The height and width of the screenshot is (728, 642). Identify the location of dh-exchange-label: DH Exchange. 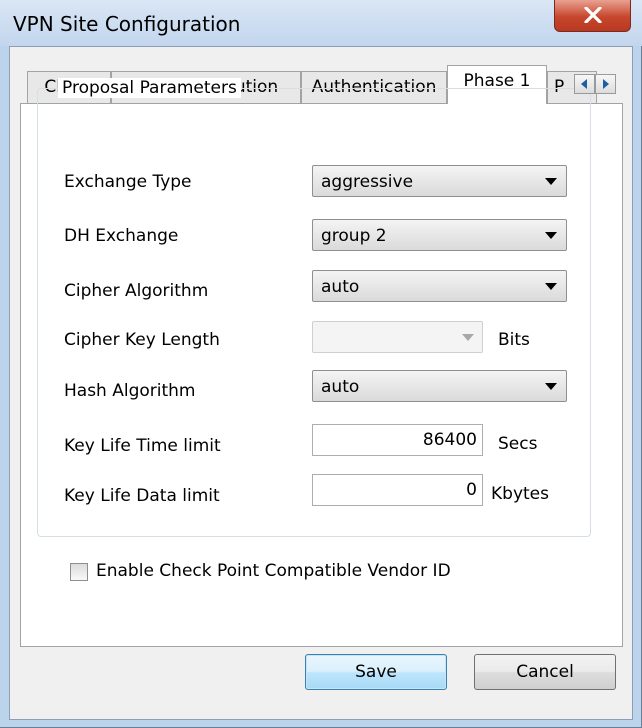
(121, 236).